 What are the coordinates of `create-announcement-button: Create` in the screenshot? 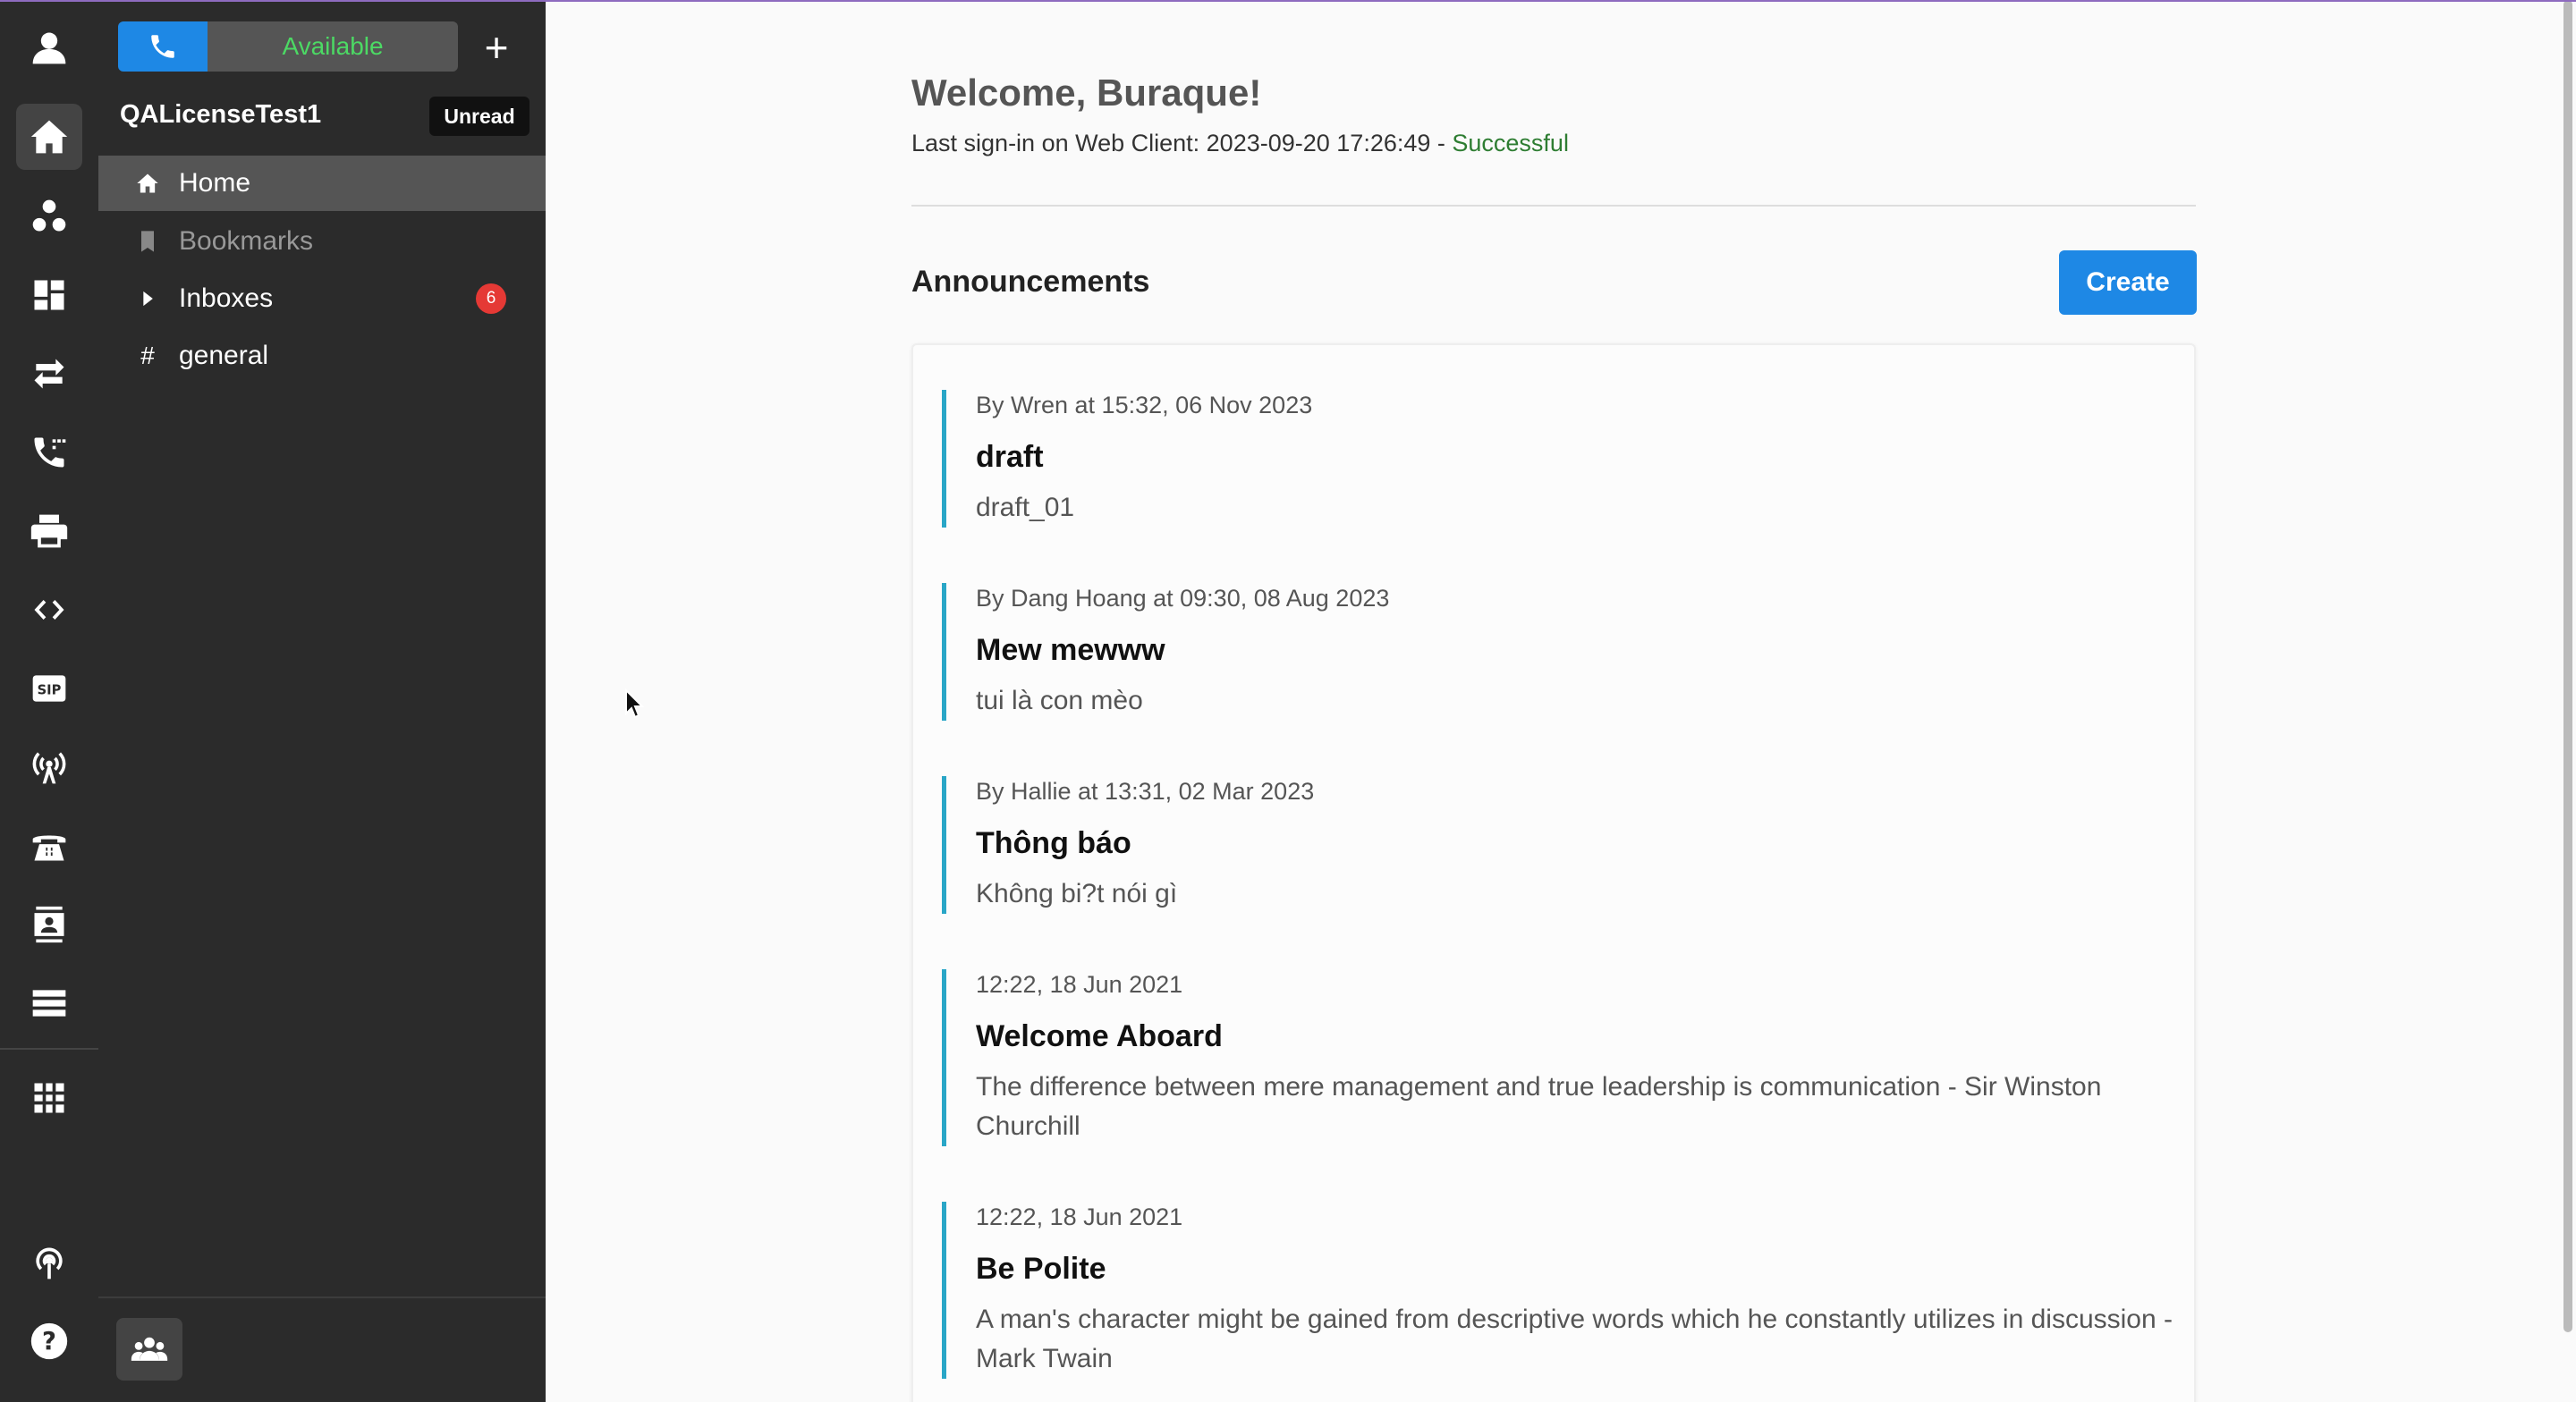 It's located at (2128, 282).